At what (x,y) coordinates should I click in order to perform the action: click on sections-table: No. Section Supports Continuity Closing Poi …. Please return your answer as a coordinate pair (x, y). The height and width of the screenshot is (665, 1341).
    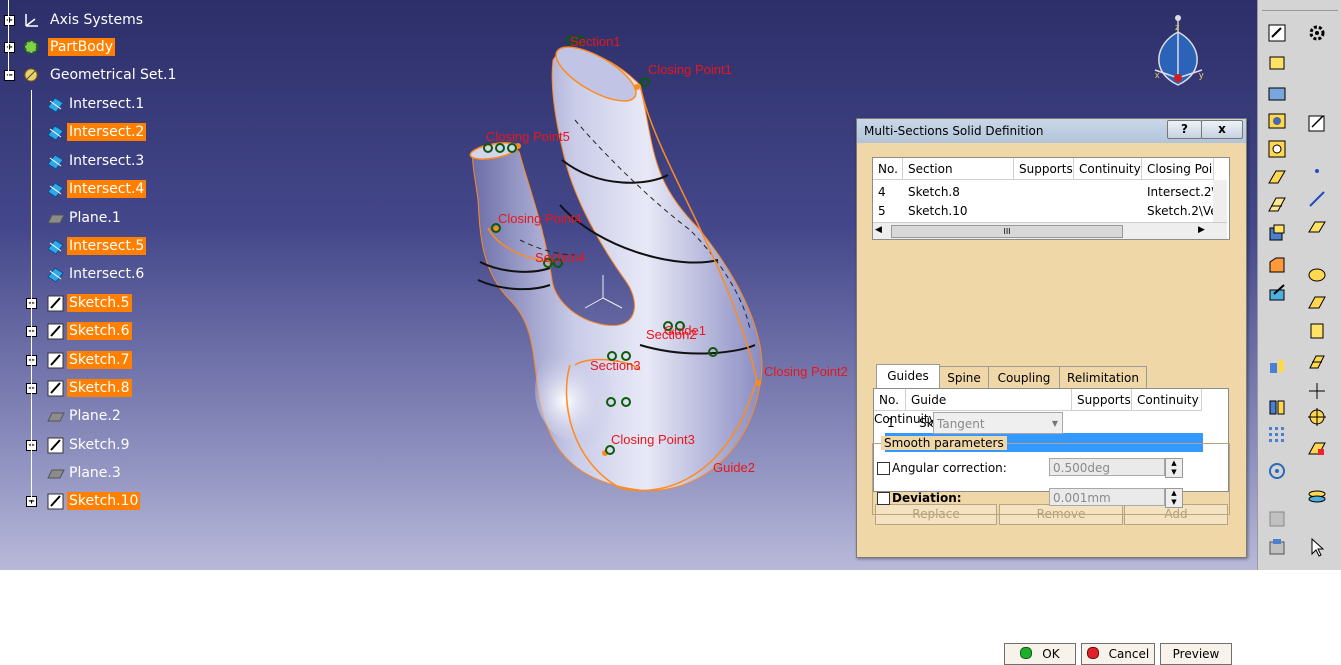
    Looking at the image, I should click on (1051, 198).